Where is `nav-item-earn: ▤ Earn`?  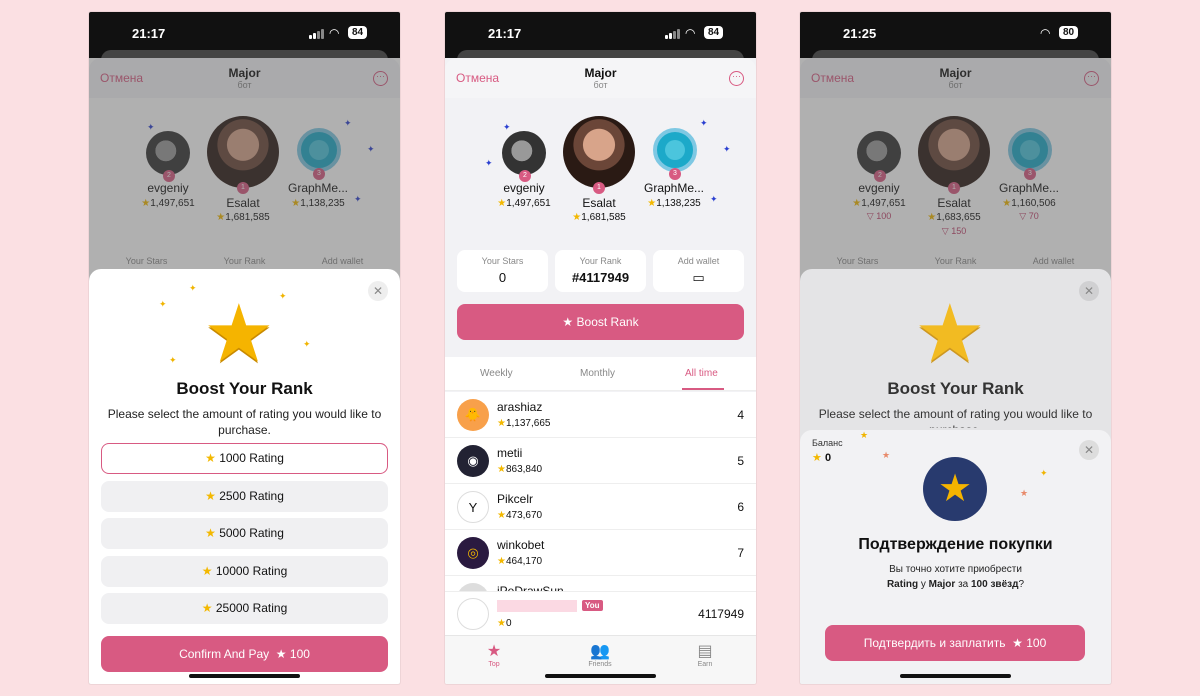 nav-item-earn: ▤ Earn is located at coordinates (705, 654).